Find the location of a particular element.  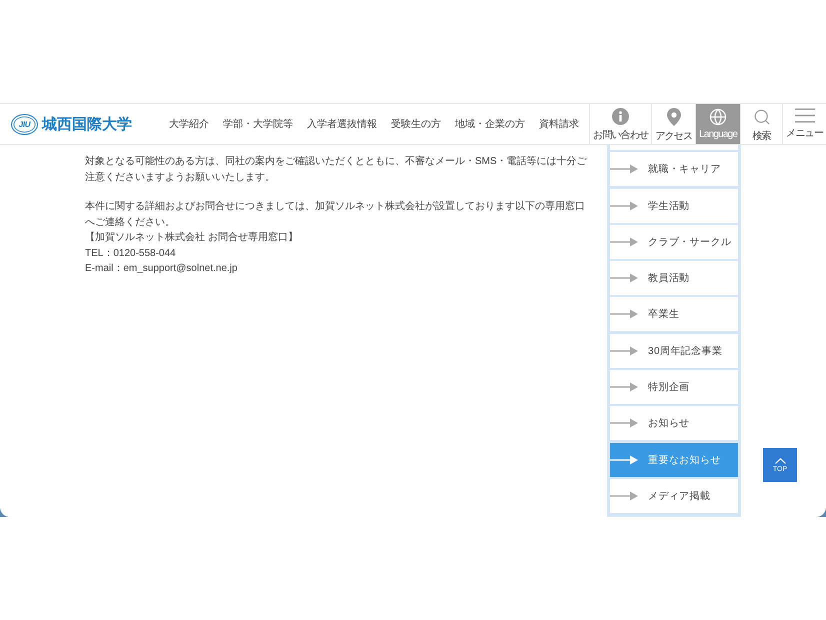

nav-link: 入学者選抜情報 is located at coordinates (342, 124).